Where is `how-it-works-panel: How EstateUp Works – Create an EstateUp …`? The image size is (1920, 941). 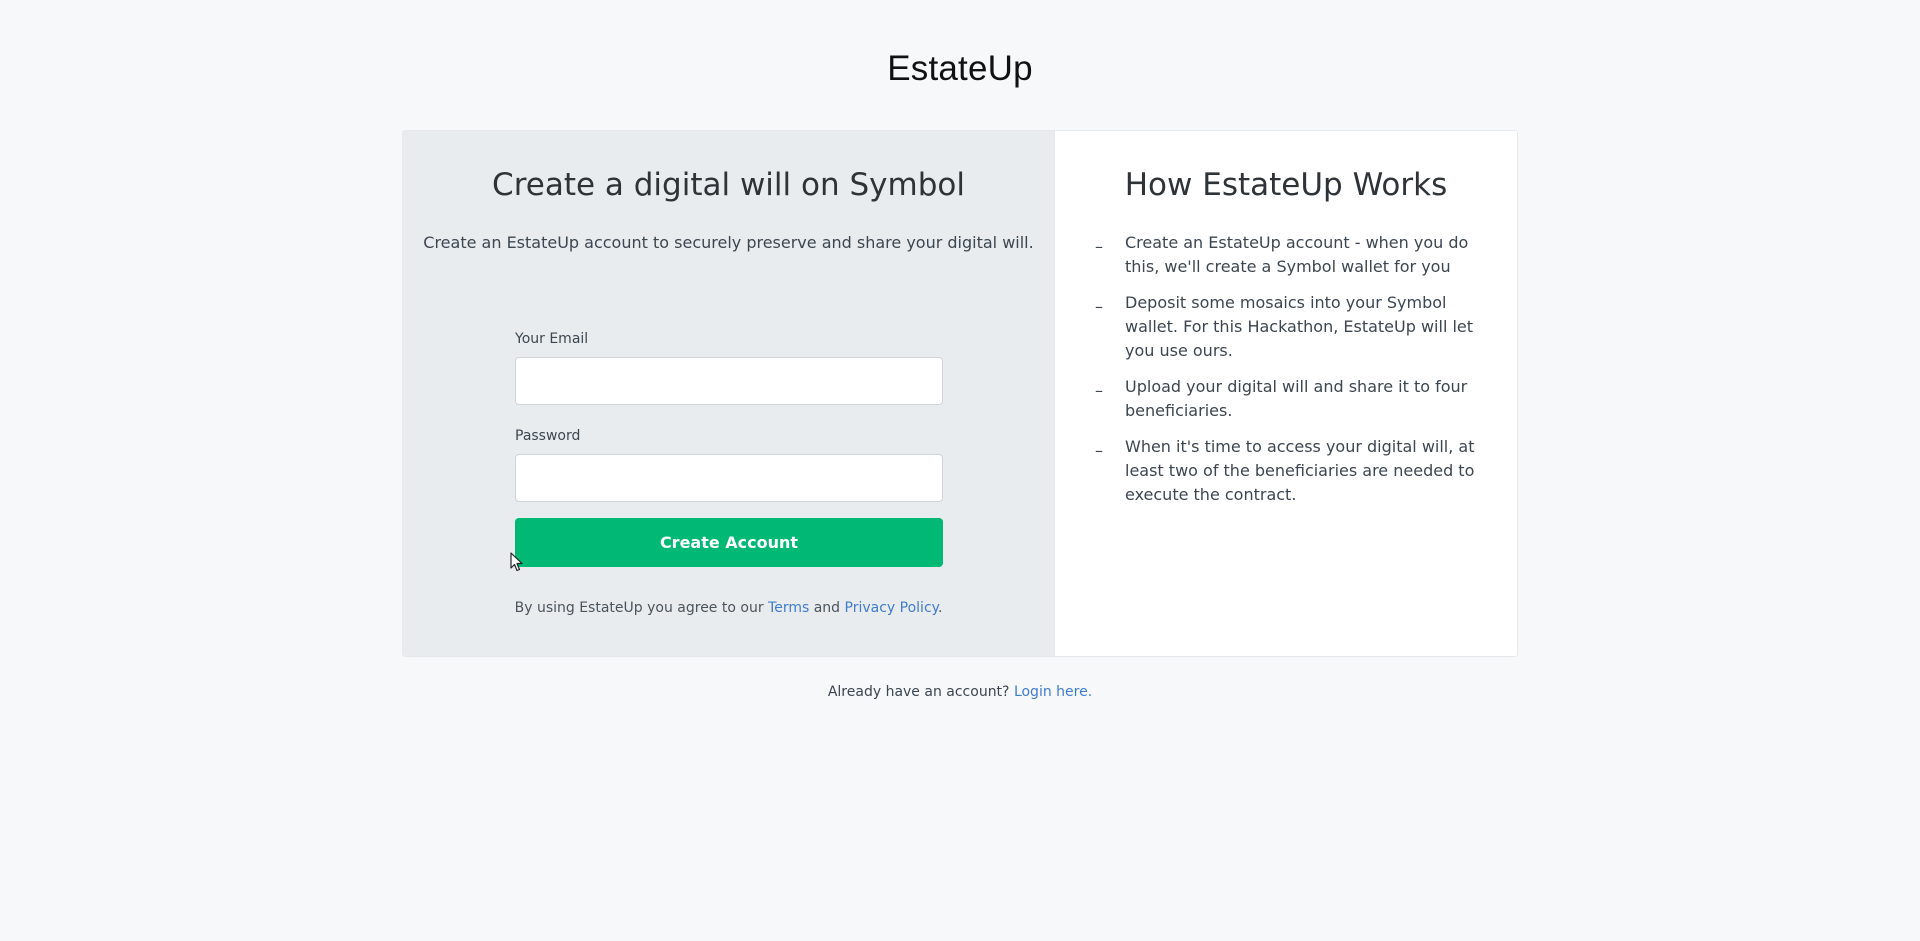 how-it-works-panel: How EstateUp Works – Create an EstateUp … is located at coordinates (1285, 393).